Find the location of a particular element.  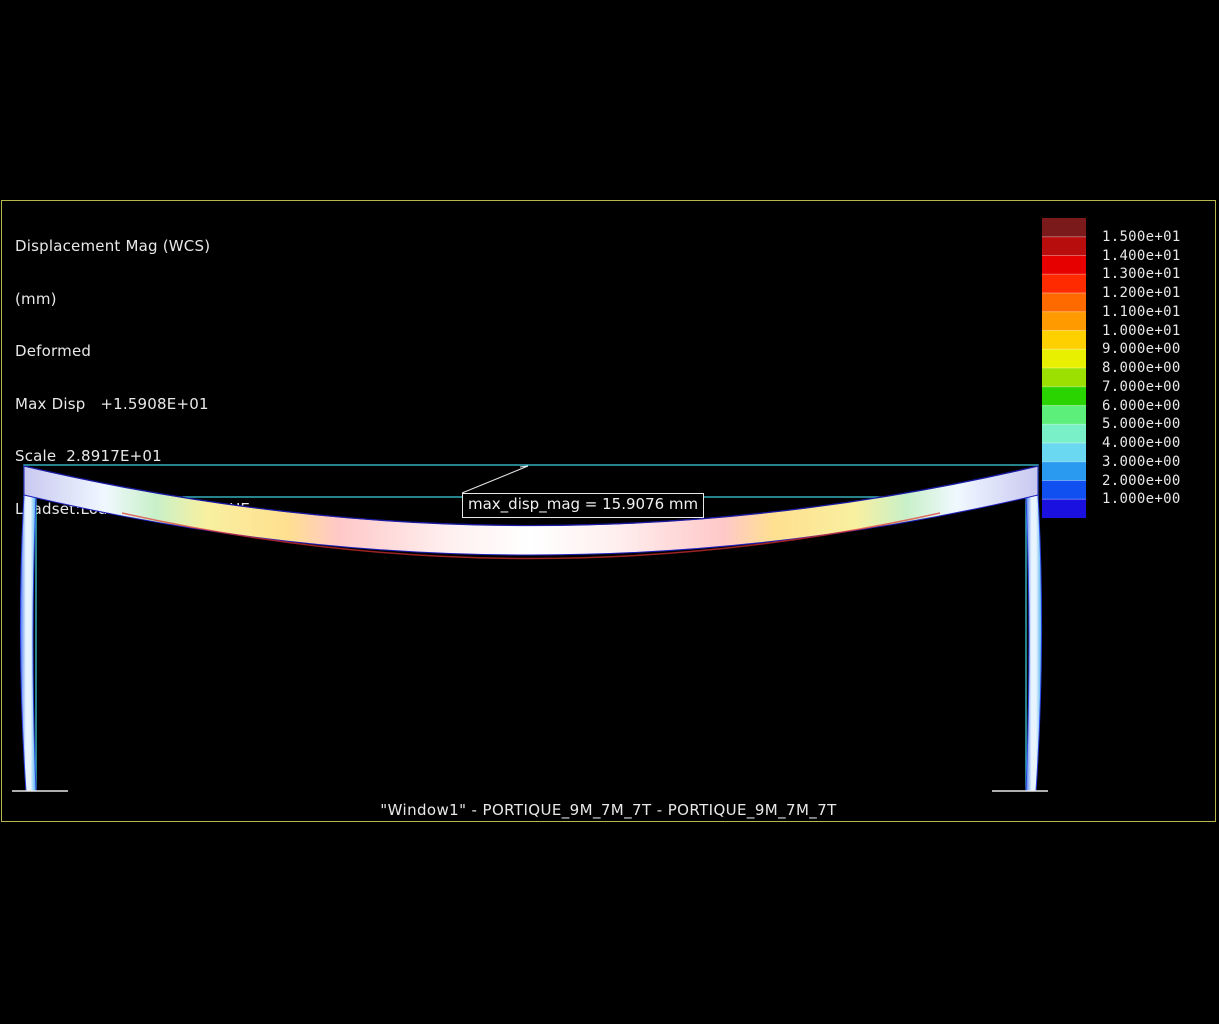

legend-value-label: 2.000e+00 is located at coordinates (1141, 480).